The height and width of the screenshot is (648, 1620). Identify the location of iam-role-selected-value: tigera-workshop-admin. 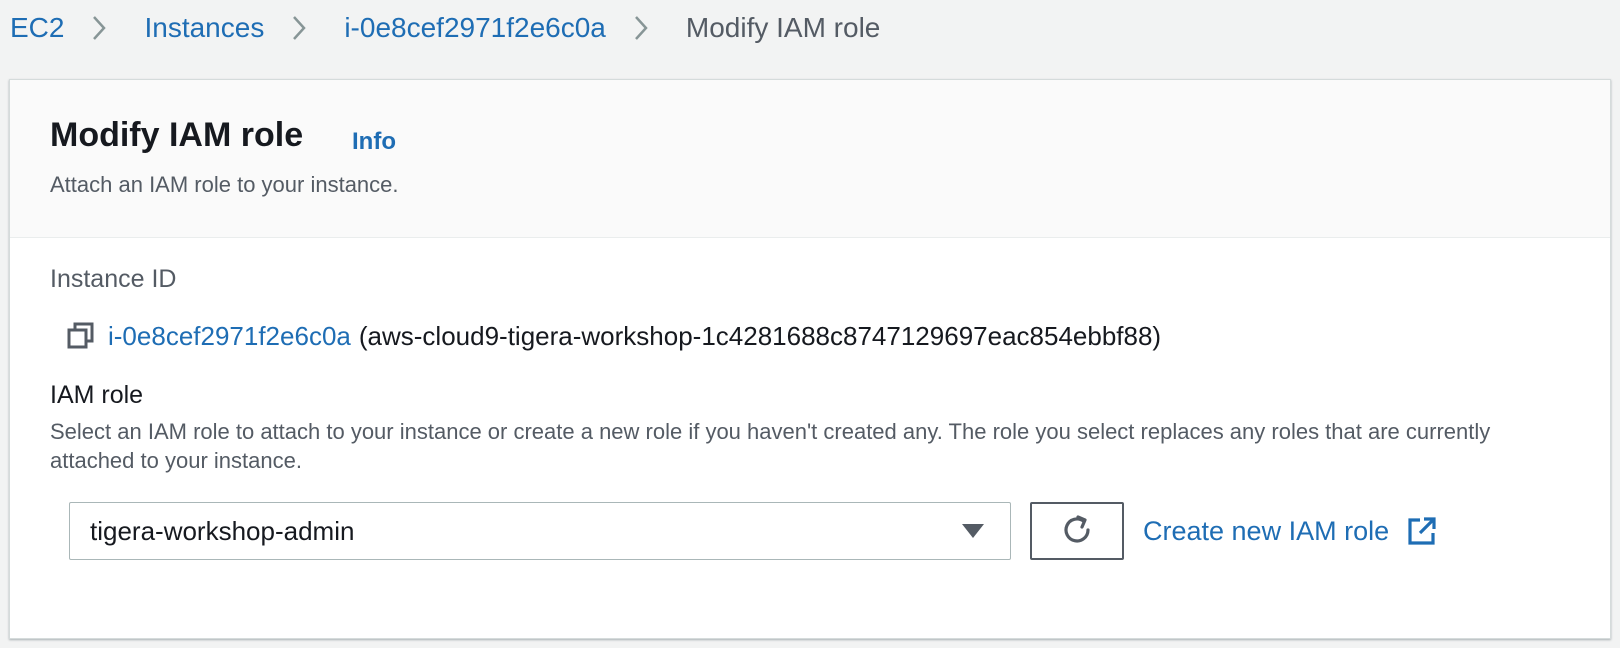
(222, 530).